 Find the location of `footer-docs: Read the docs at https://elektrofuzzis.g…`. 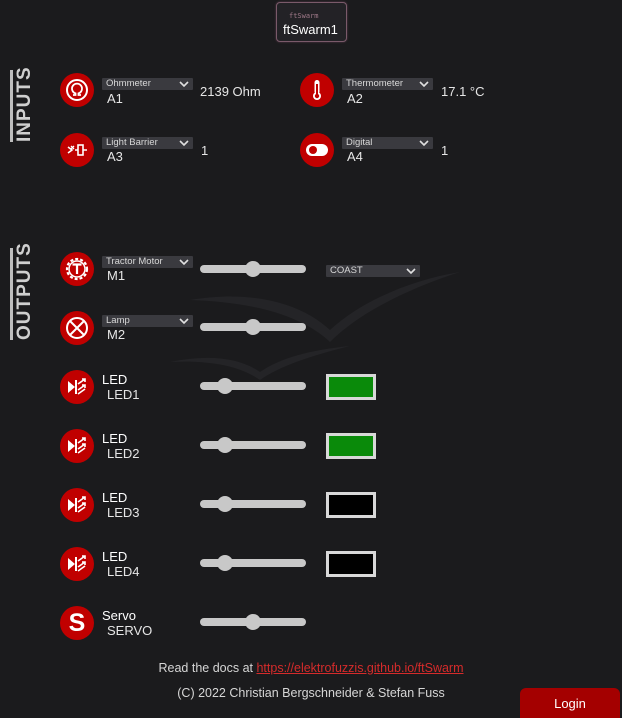

footer-docs: Read the docs at https://elektrofuzzis.g… is located at coordinates (311, 668).